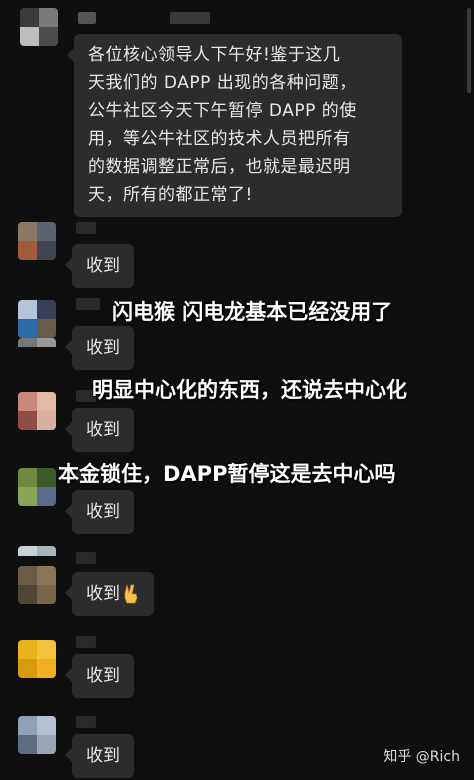 Image resolution: width=474 pixels, height=780 pixels. Describe the element at coordinates (469, 50) in the screenshot. I see `scrollbar` at that location.